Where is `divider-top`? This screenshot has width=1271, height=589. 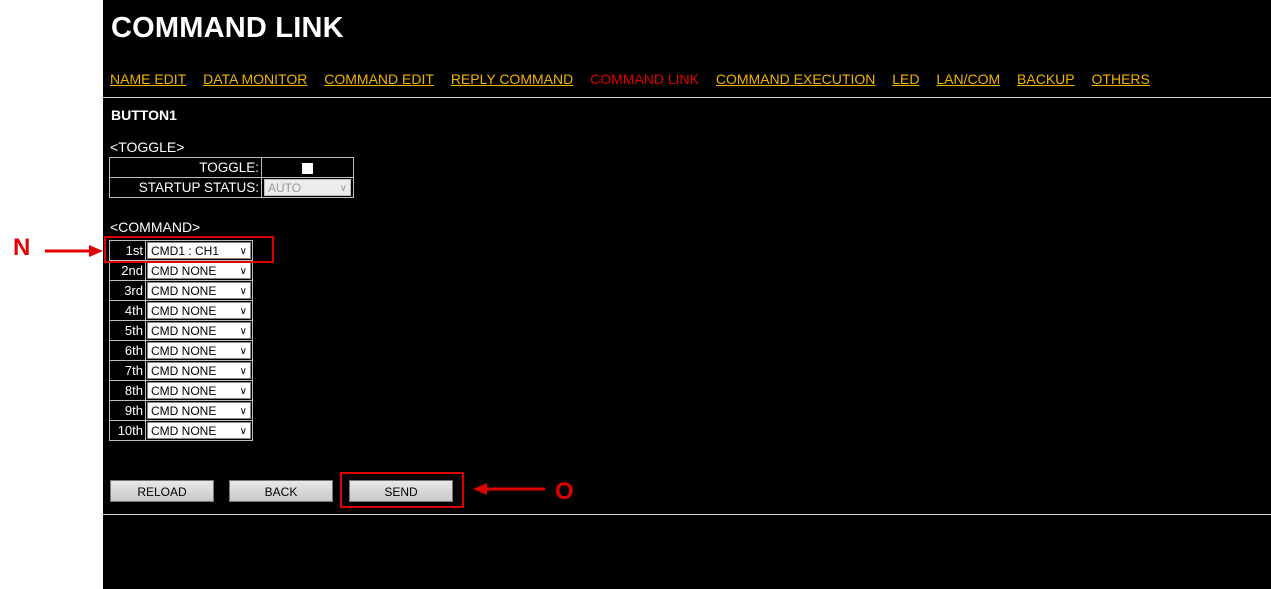 divider-top is located at coordinates (687, 97).